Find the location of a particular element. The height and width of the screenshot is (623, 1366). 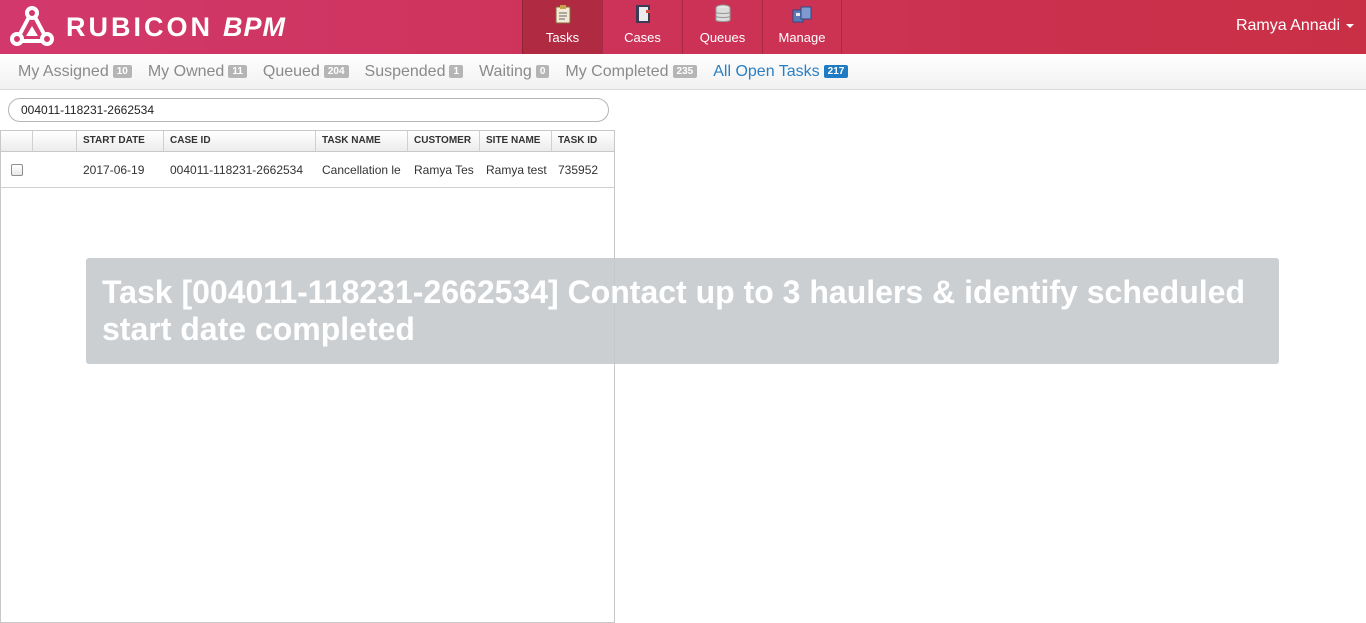

caret-down-icon is located at coordinates (1350, 25).